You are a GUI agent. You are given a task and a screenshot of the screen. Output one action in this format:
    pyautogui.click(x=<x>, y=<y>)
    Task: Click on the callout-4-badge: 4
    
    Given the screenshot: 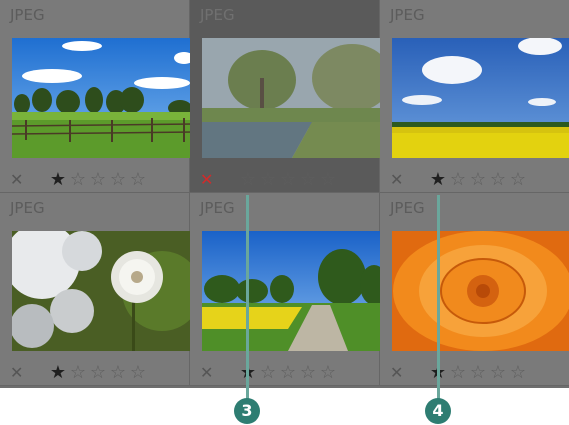 What is the action you would take?
    pyautogui.click(x=438, y=411)
    